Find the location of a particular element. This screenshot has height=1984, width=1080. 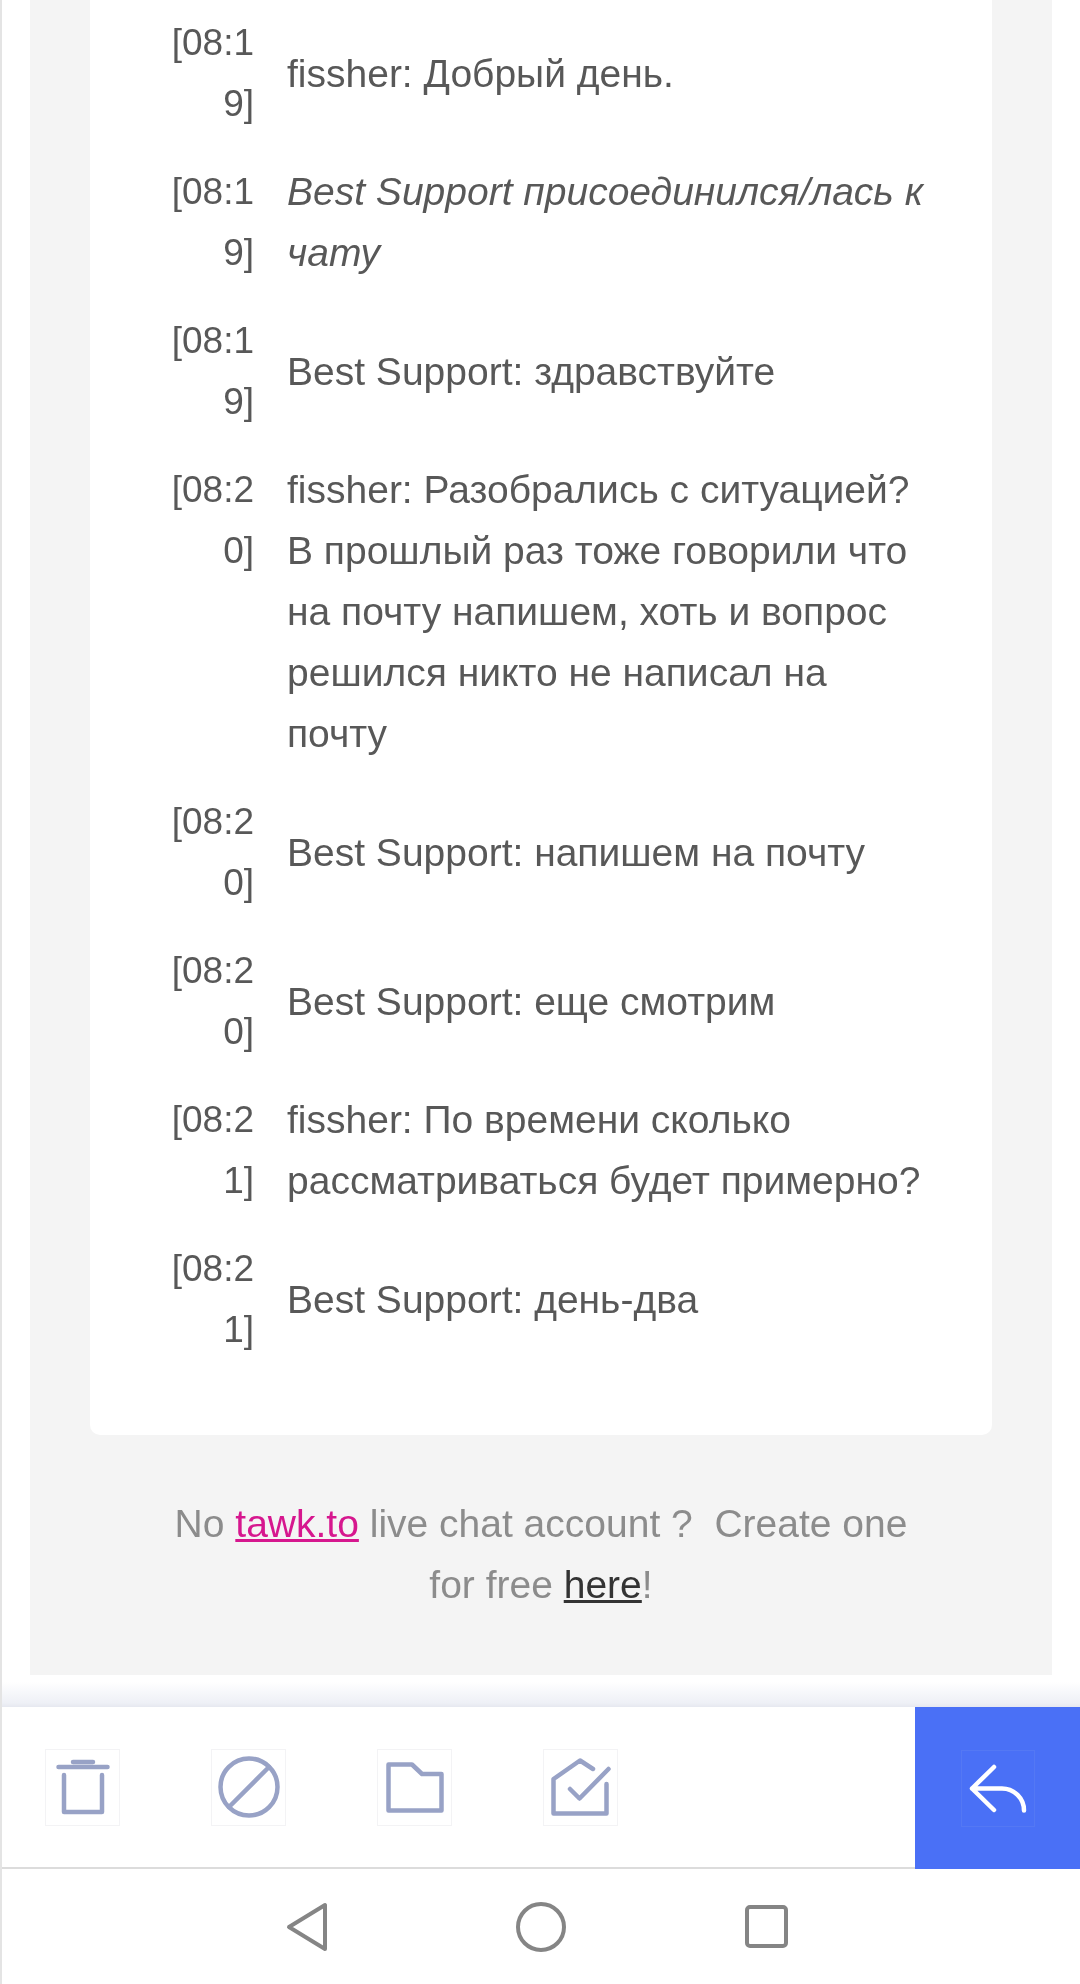

site-link: tawk.to is located at coordinates (297, 1523).